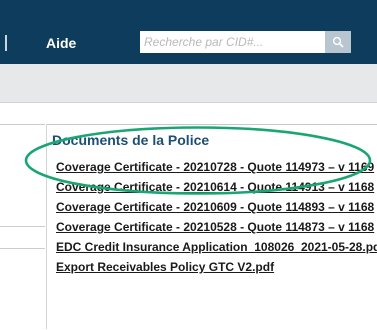 This screenshot has height=330, width=377. I want to click on list-item: Export Receivables Policy GTC V2.pdf, so click(216, 270).